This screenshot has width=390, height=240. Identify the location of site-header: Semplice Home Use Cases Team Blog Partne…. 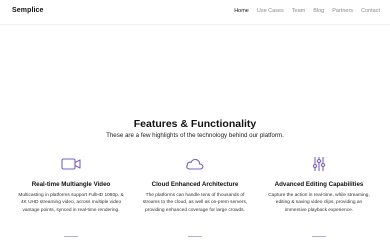
(195, 12).